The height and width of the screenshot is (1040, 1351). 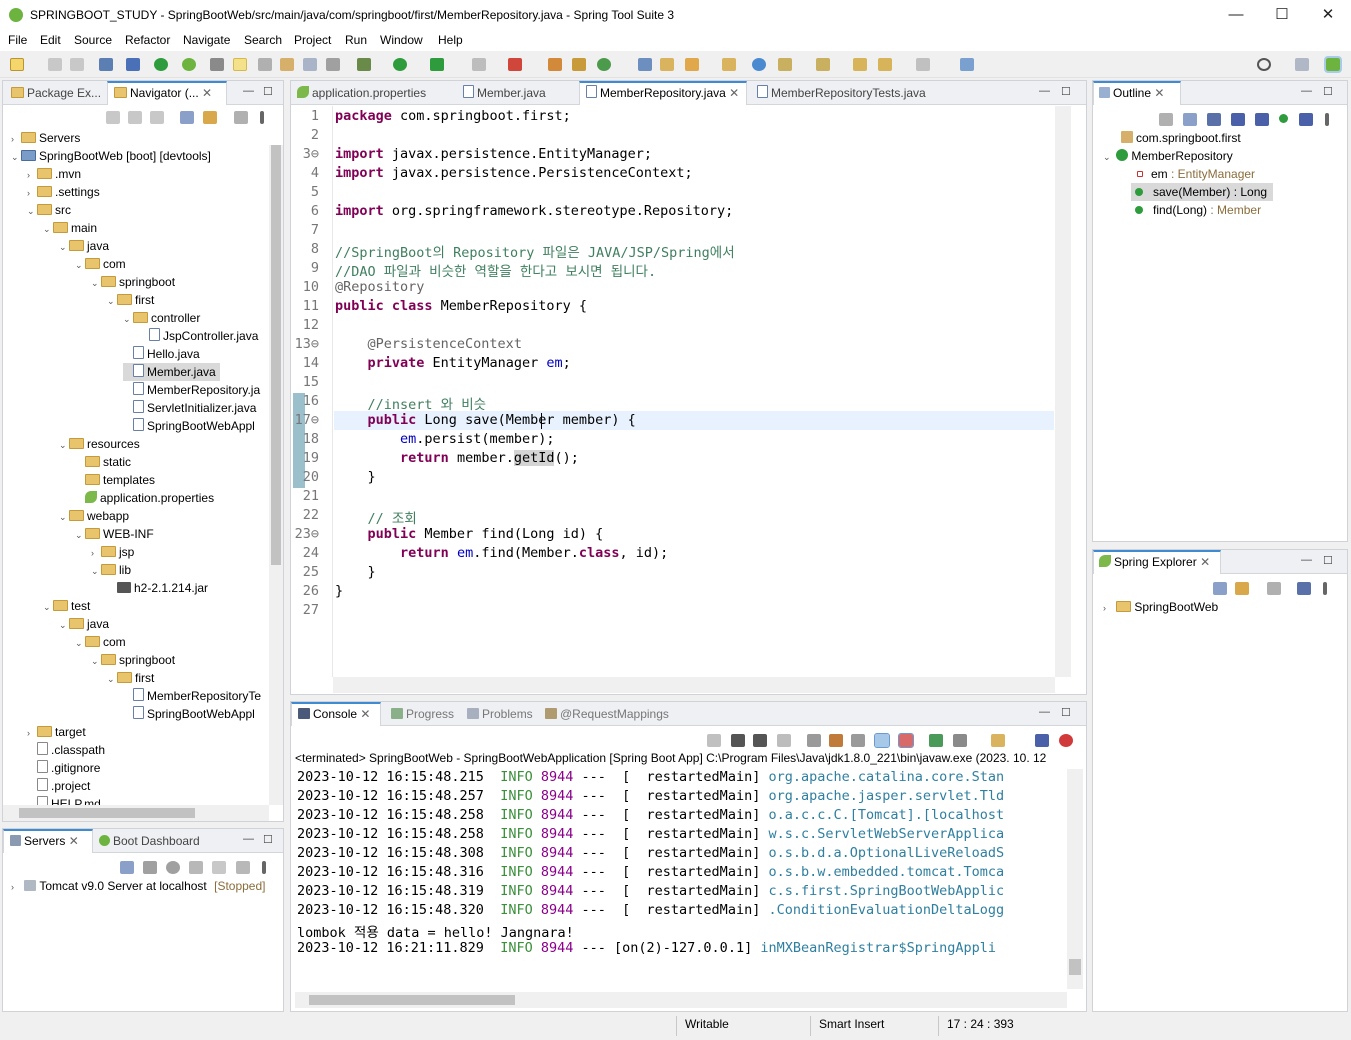 I want to click on tab-memberrepositorytests-java: MemberRepositoryTests.java, so click(x=841, y=93).